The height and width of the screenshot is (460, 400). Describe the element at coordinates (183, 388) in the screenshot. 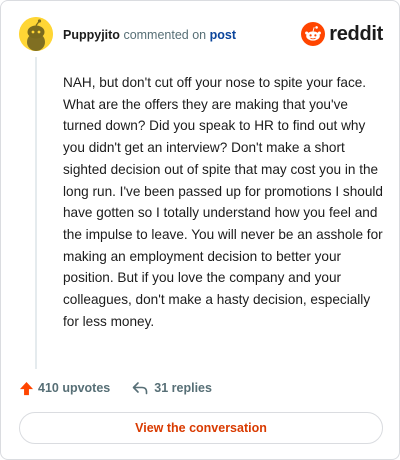

I see `reply-count: 31 replies` at that location.